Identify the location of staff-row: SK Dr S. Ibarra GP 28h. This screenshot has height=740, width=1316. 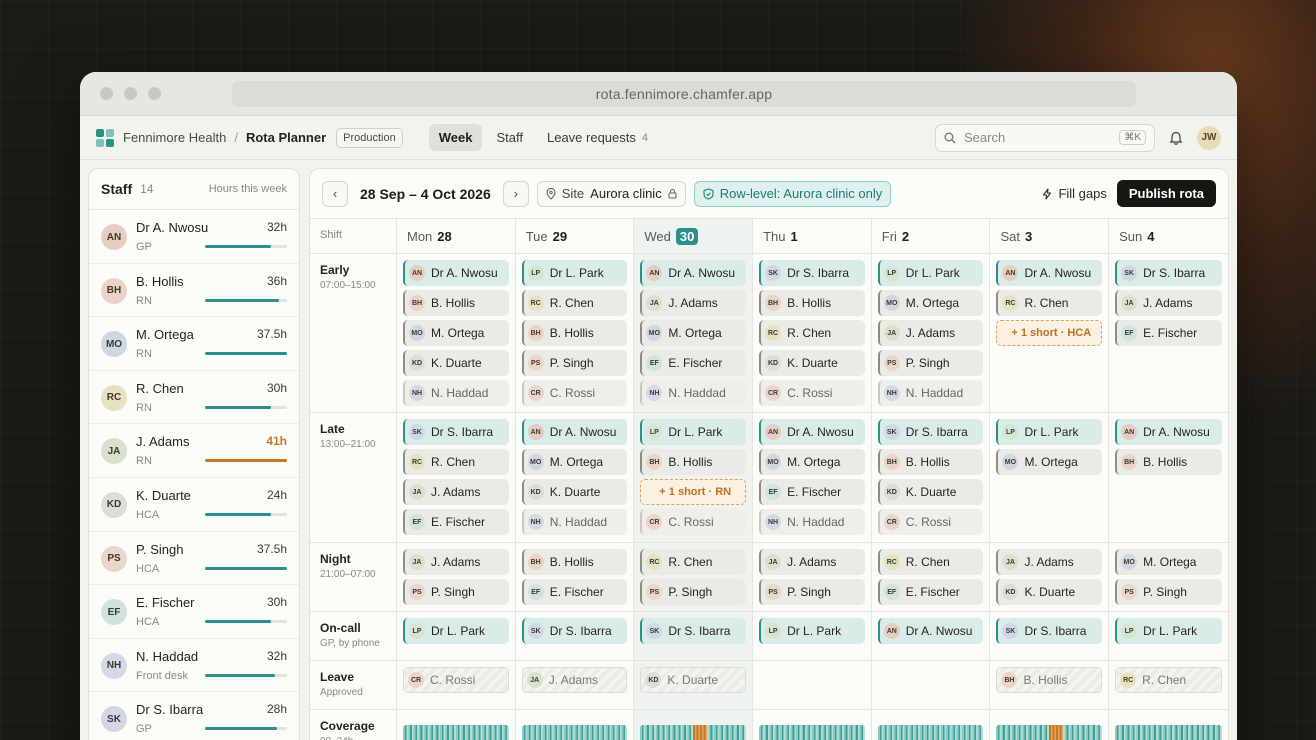
(194, 716).